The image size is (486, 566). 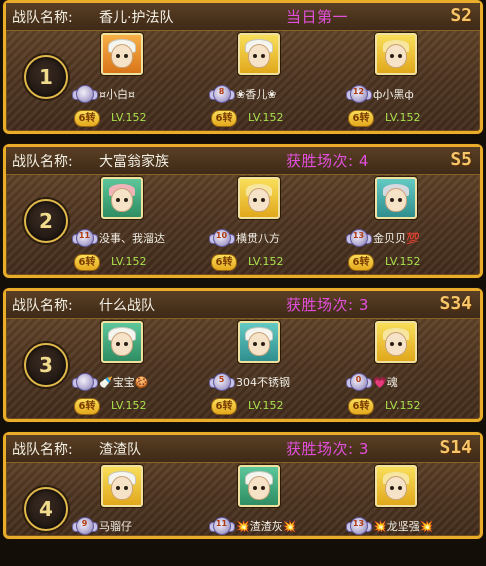 I want to click on rank-badge: 3, so click(x=46, y=365).